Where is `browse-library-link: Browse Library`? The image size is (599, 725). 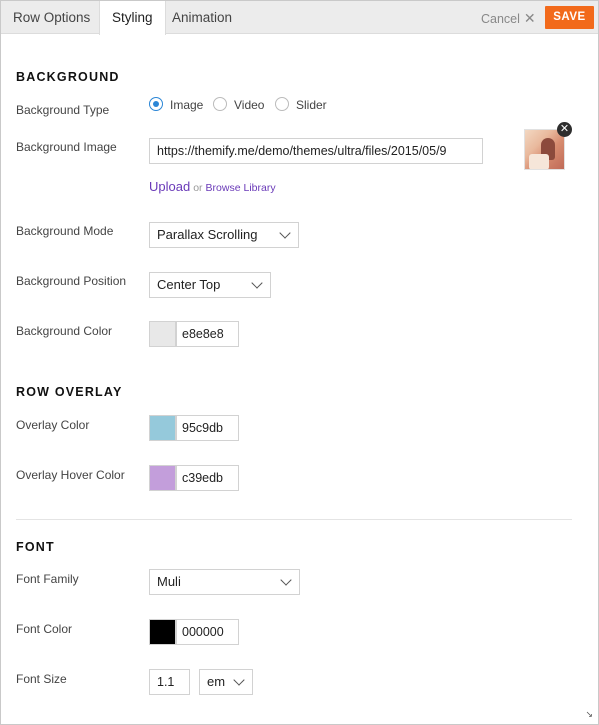 browse-library-link: Browse Library is located at coordinates (241, 188).